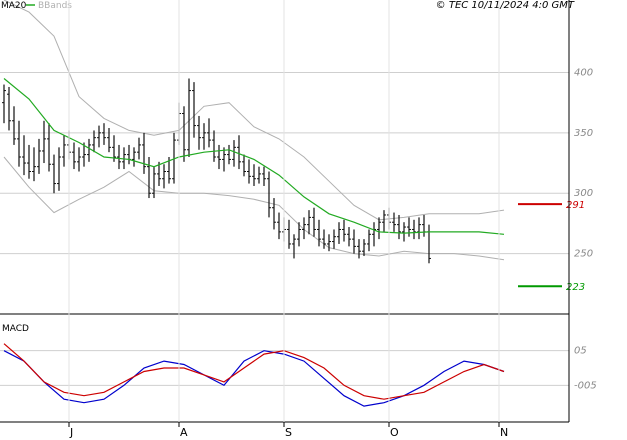  I want to click on copyright-text: © TEC 10/11/2024 4:0 GMT, so click(505, 5).